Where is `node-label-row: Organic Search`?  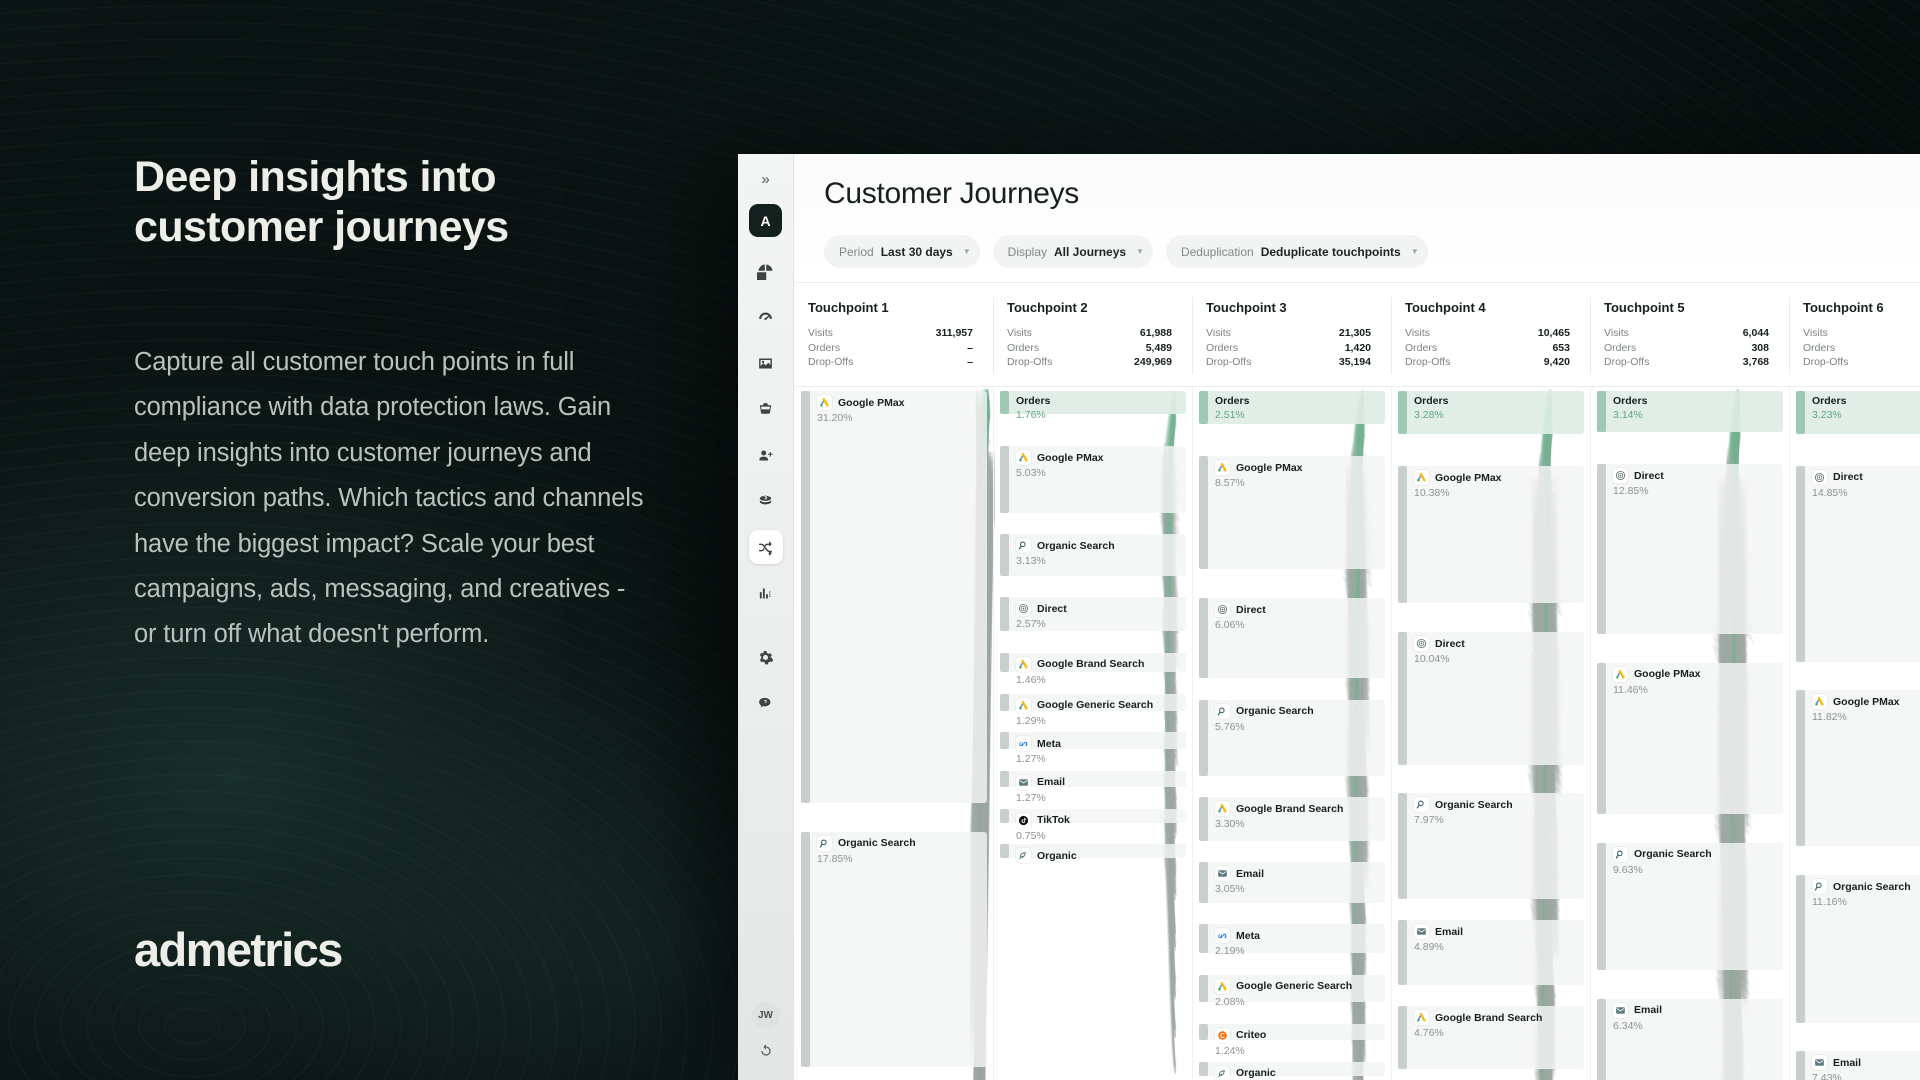 node-label-row: Organic Search is located at coordinates (1101, 546).